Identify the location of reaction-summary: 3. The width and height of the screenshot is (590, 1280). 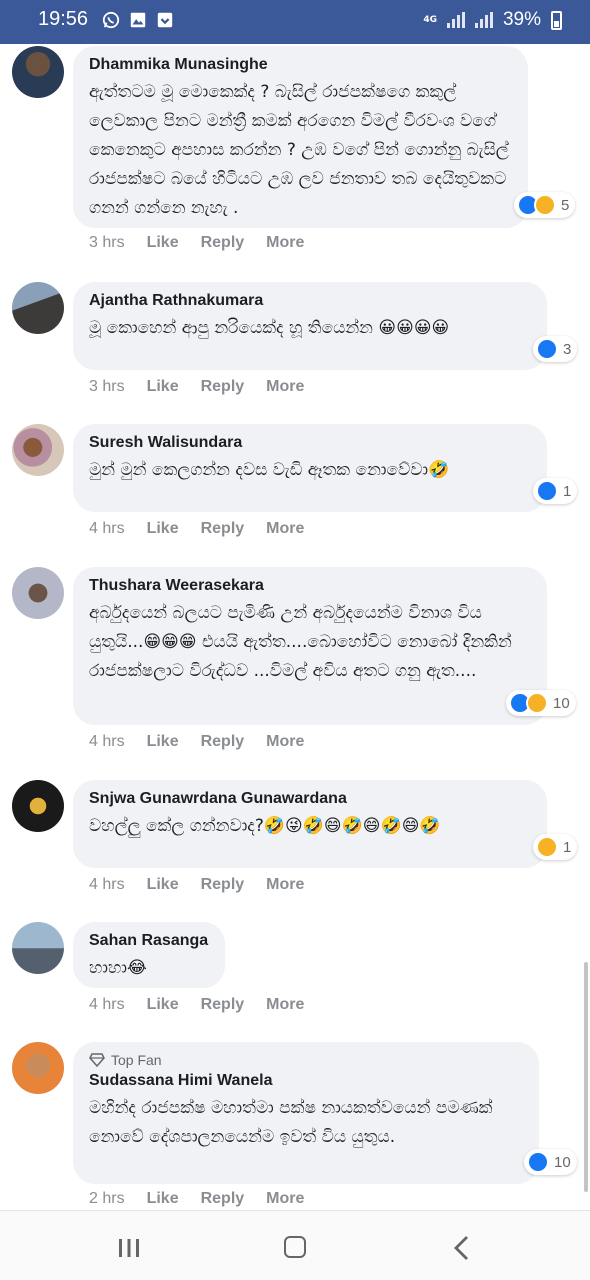
(555, 349).